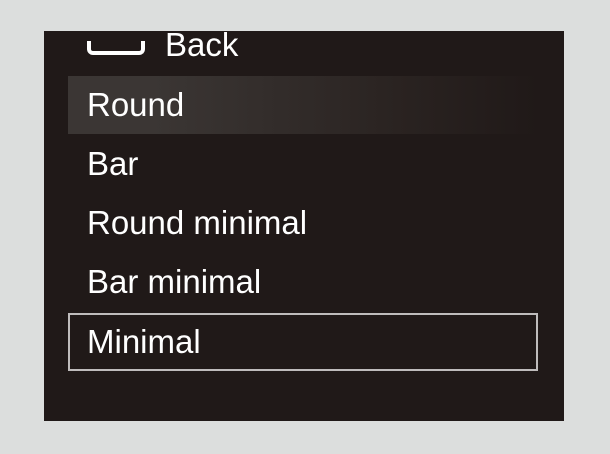 This screenshot has height=454, width=610. Describe the element at coordinates (136, 104) in the screenshot. I see `menu-item-label: Round` at that location.